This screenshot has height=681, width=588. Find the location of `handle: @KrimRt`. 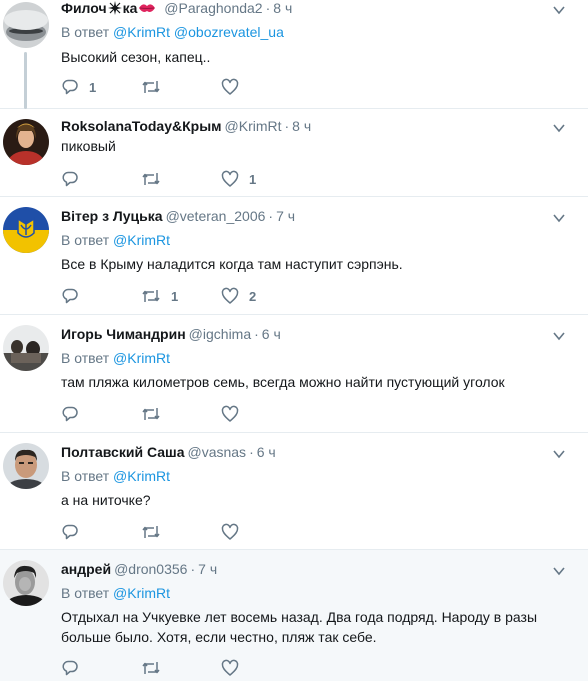

handle: @KrimRt is located at coordinates (253, 126).